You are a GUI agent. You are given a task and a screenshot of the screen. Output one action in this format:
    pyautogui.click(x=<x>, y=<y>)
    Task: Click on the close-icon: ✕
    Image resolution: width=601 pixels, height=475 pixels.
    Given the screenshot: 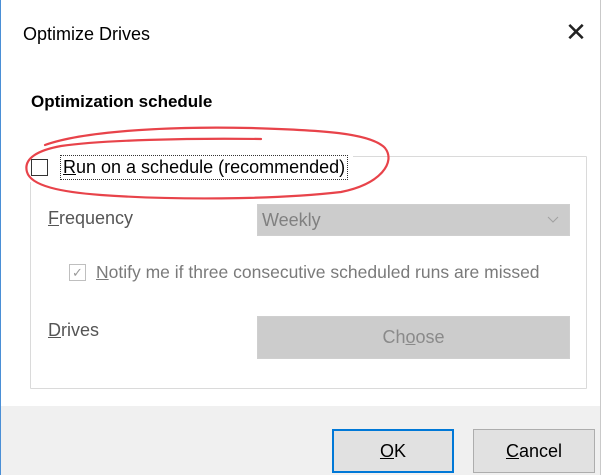 What is the action you would take?
    pyautogui.click(x=576, y=31)
    